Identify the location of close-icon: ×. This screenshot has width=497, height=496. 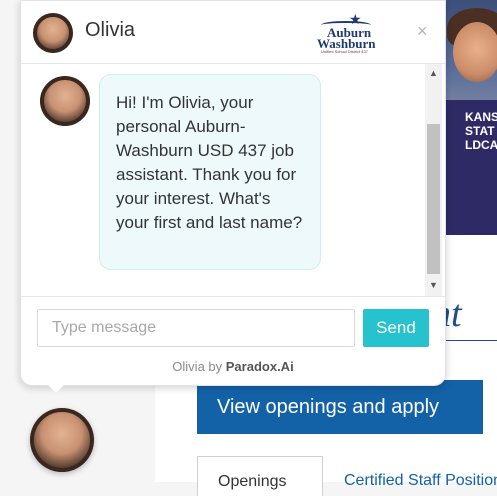
(422, 31).